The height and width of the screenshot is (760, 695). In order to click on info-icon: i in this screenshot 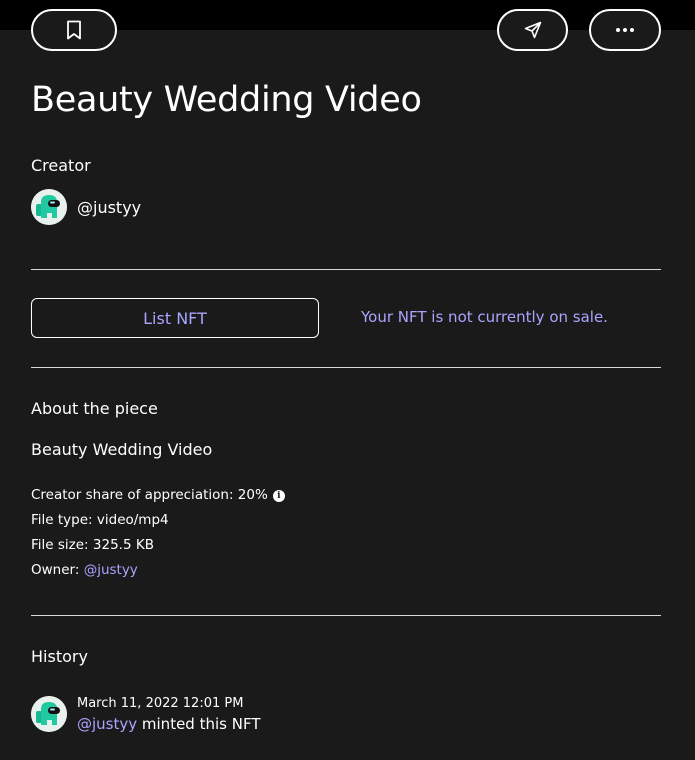, I will do `click(278, 496)`.